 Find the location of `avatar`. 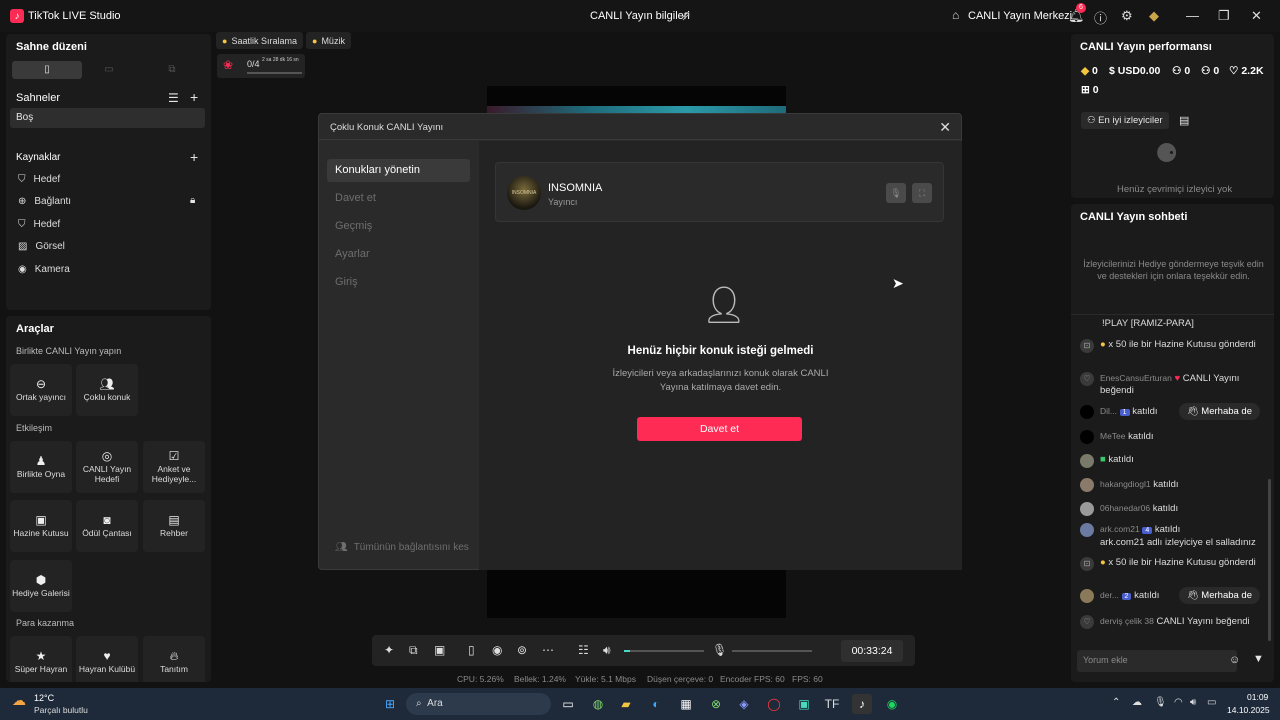

avatar is located at coordinates (1087, 437).